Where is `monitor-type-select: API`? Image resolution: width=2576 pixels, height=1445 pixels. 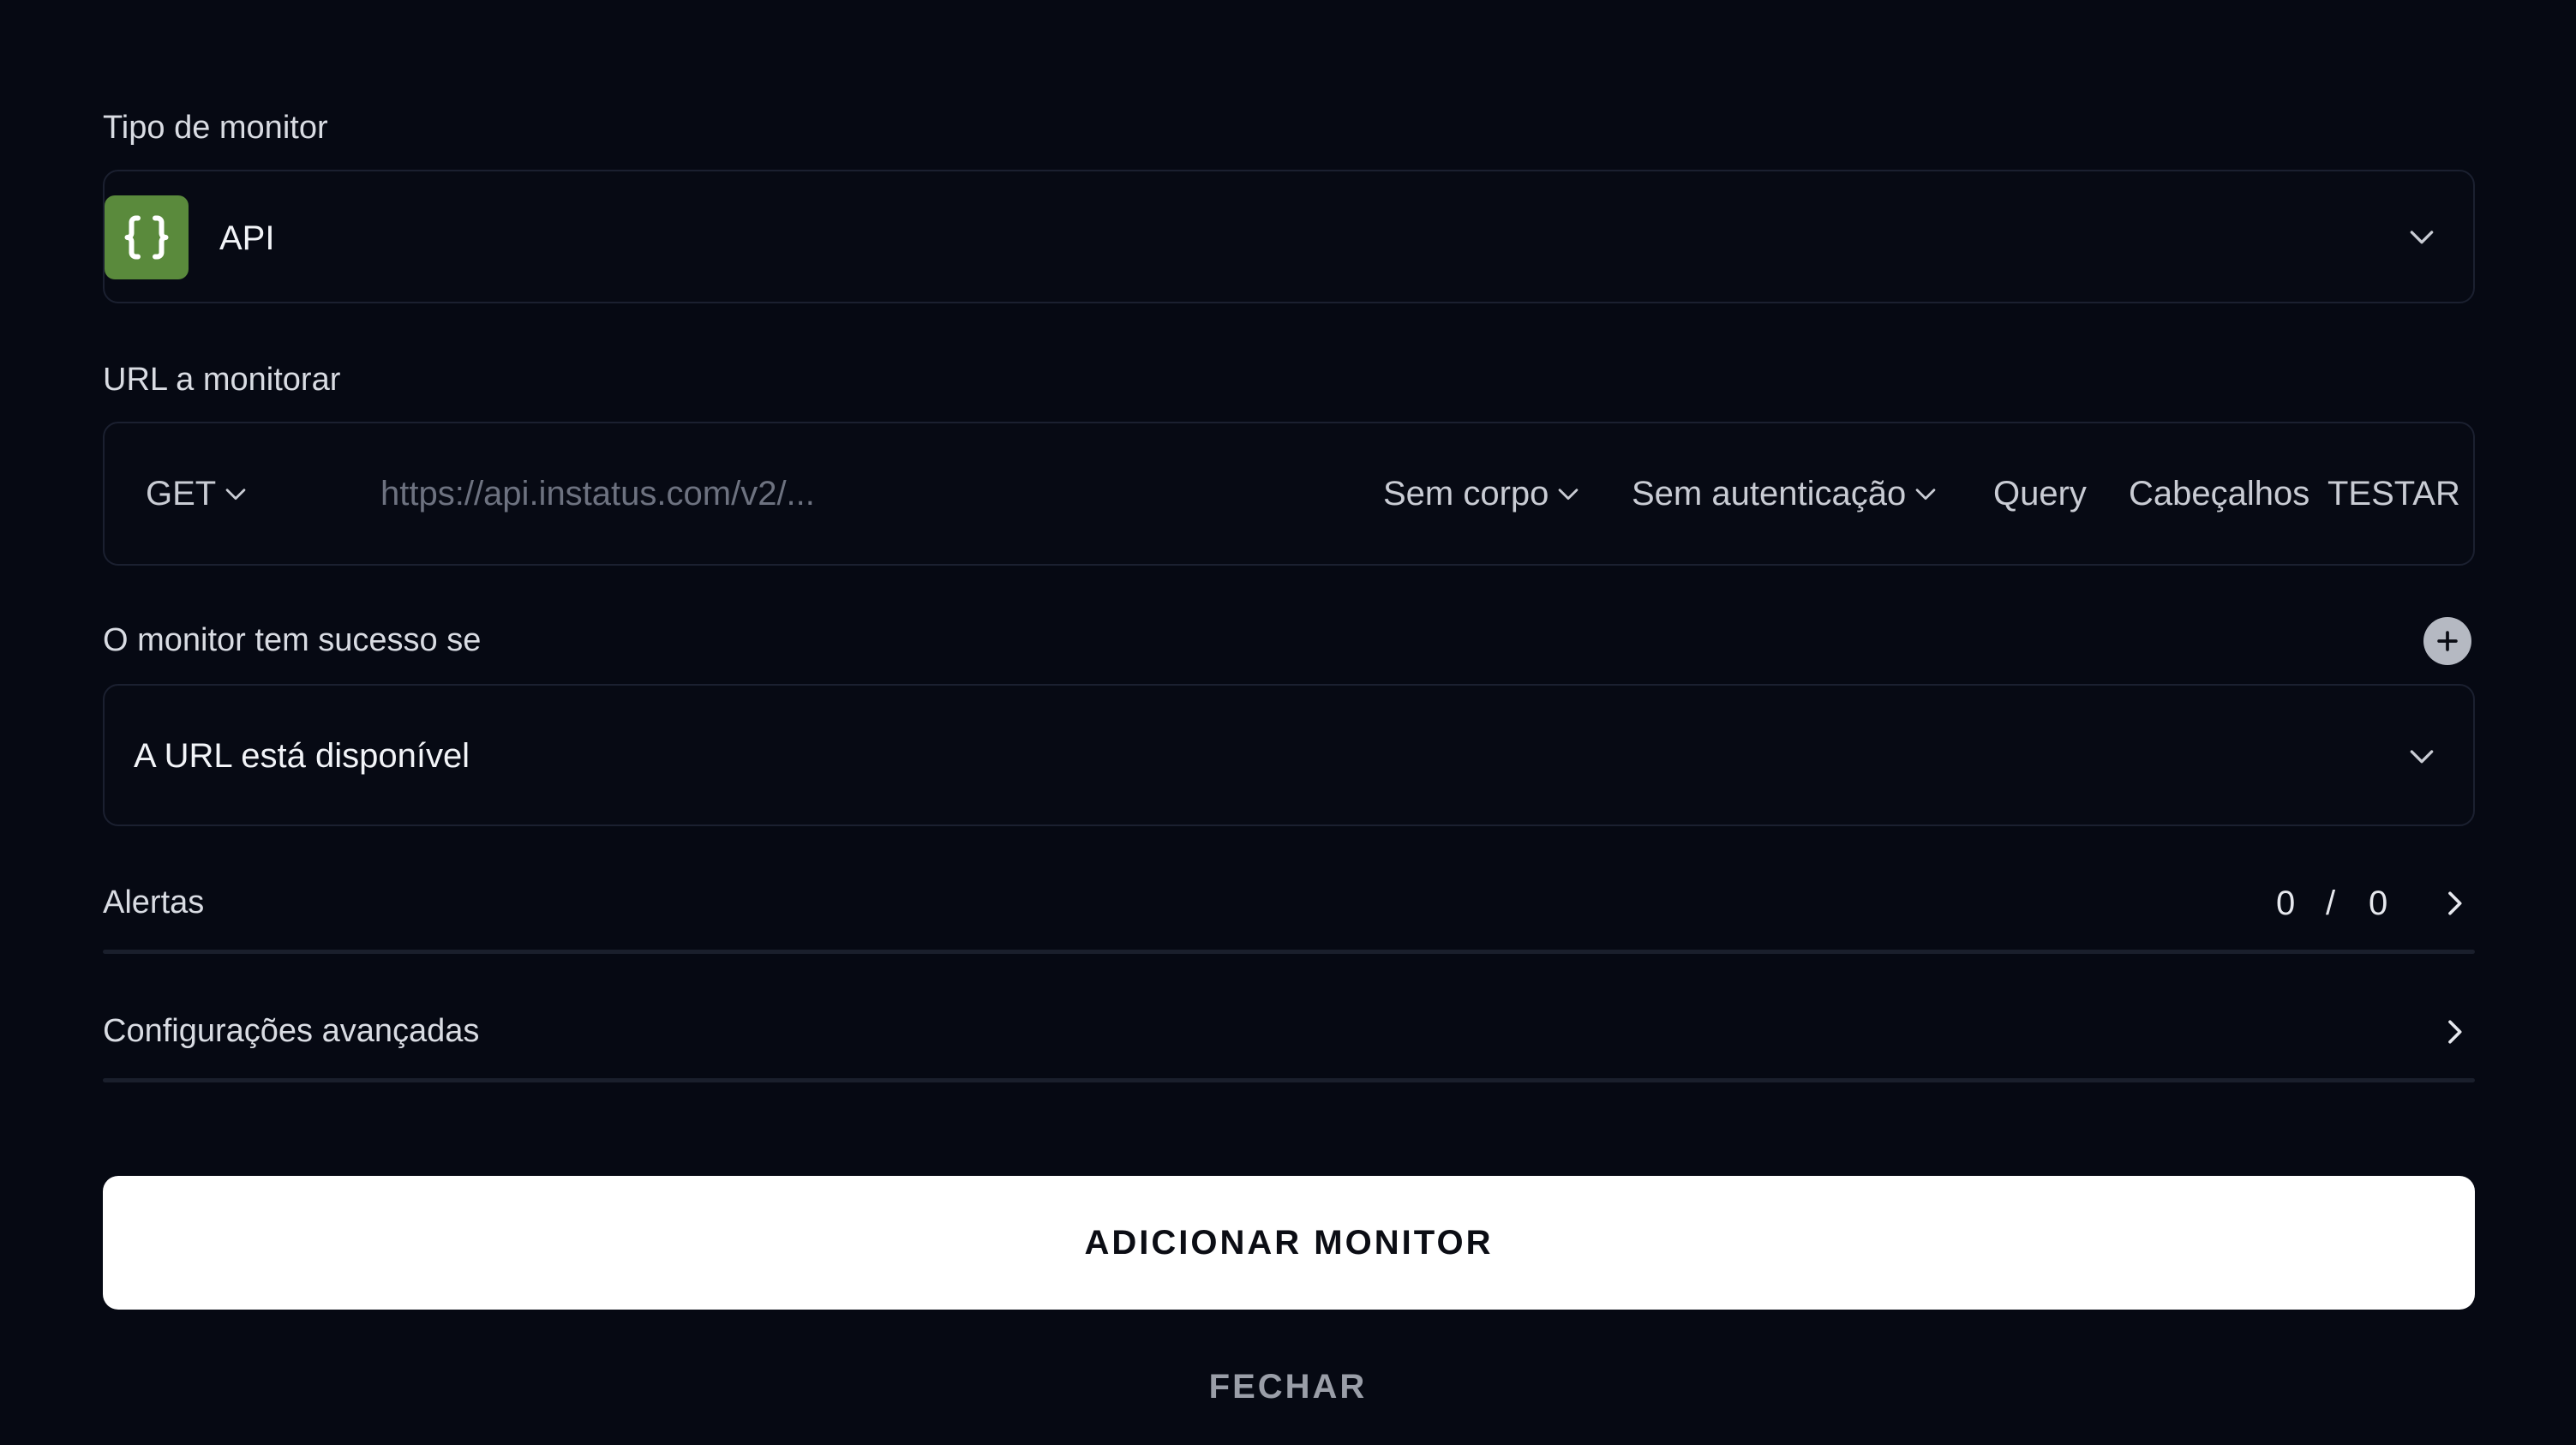 monitor-type-select: API is located at coordinates (1289, 236).